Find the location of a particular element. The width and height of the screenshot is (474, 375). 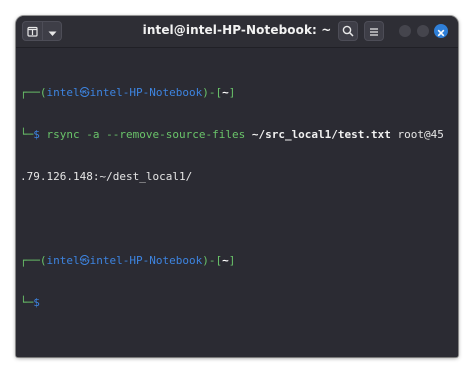

search-icon is located at coordinates (348, 31).